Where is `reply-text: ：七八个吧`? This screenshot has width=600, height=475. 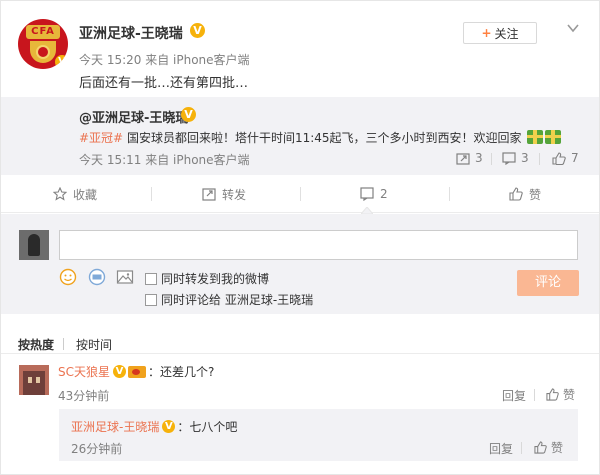 reply-text: ：七八个吧 is located at coordinates (207, 427).